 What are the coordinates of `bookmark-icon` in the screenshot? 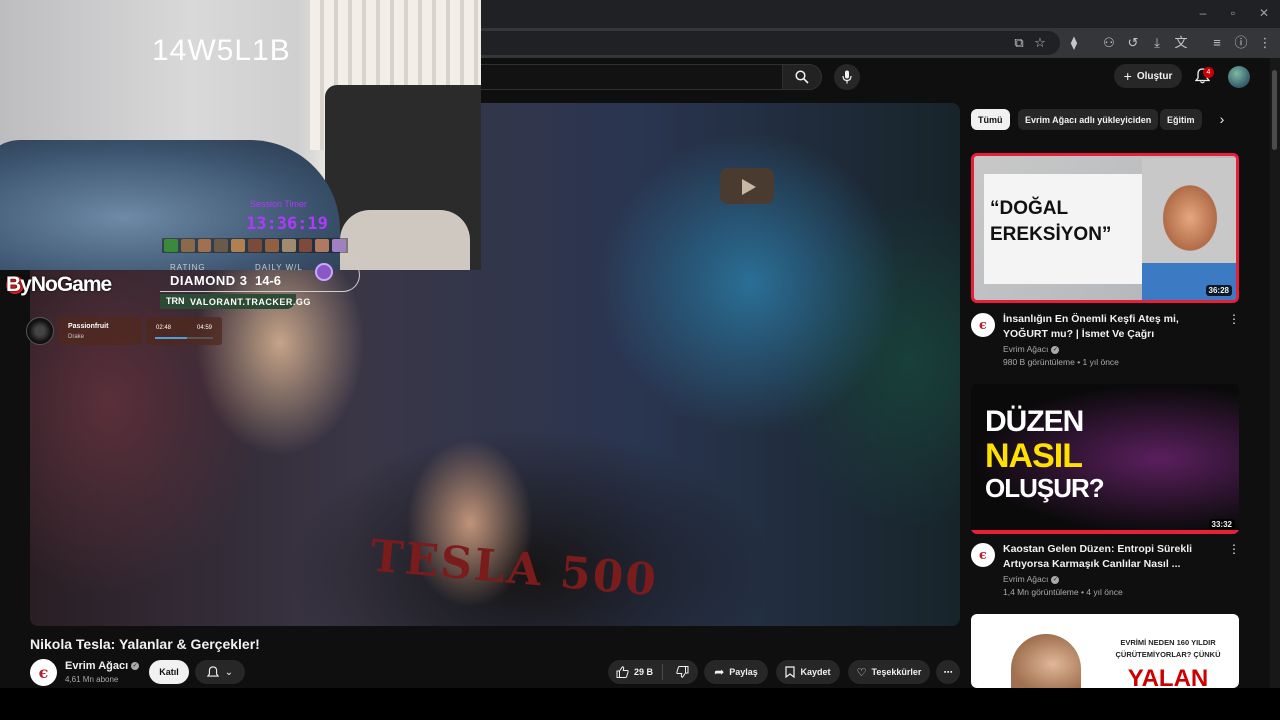 It's located at (790, 672).